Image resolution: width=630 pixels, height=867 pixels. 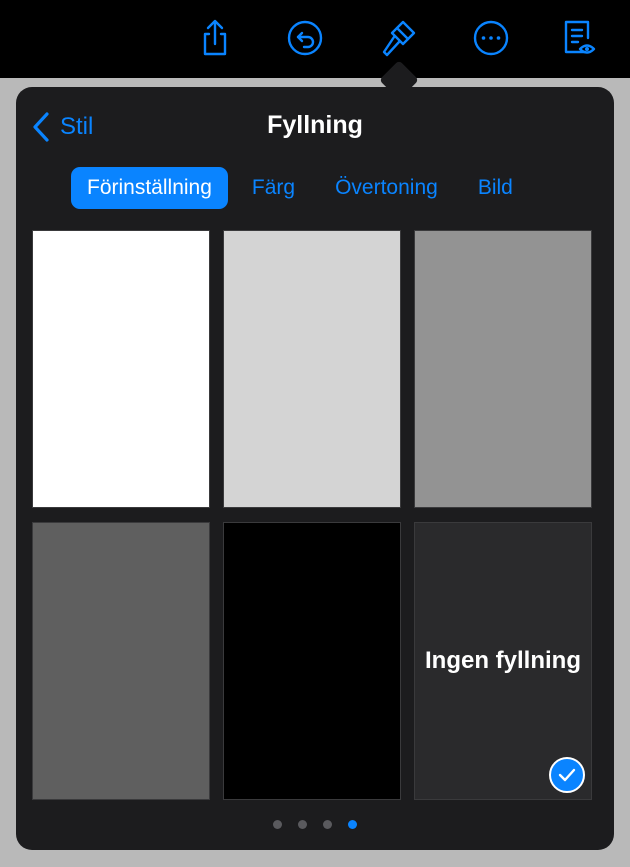 What do you see at coordinates (352, 824) in the screenshot?
I see `page-dot-current` at bounding box center [352, 824].